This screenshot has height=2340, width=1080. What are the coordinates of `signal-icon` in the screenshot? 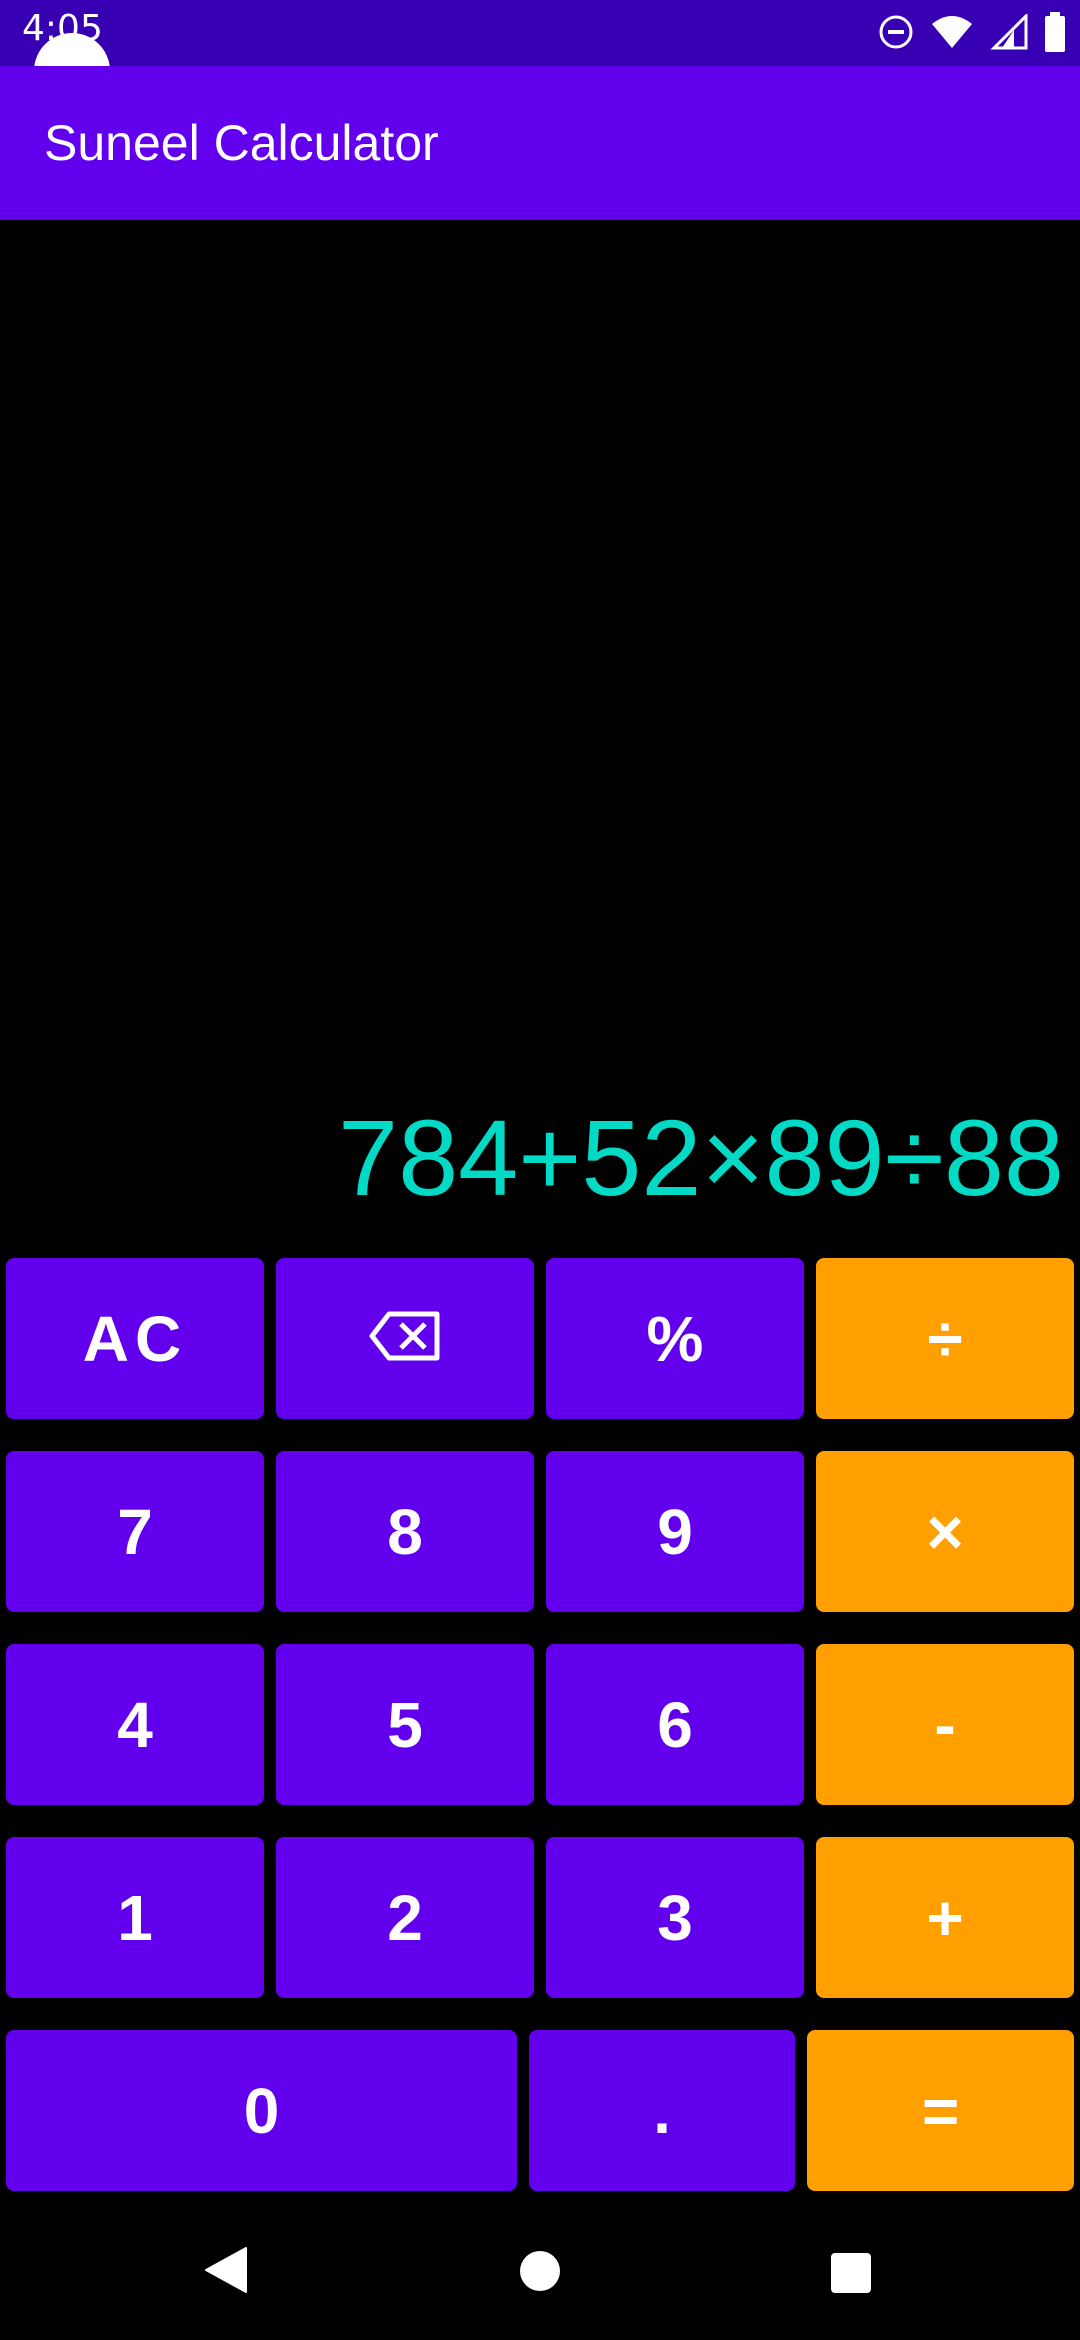 It's located at (1009, 32).